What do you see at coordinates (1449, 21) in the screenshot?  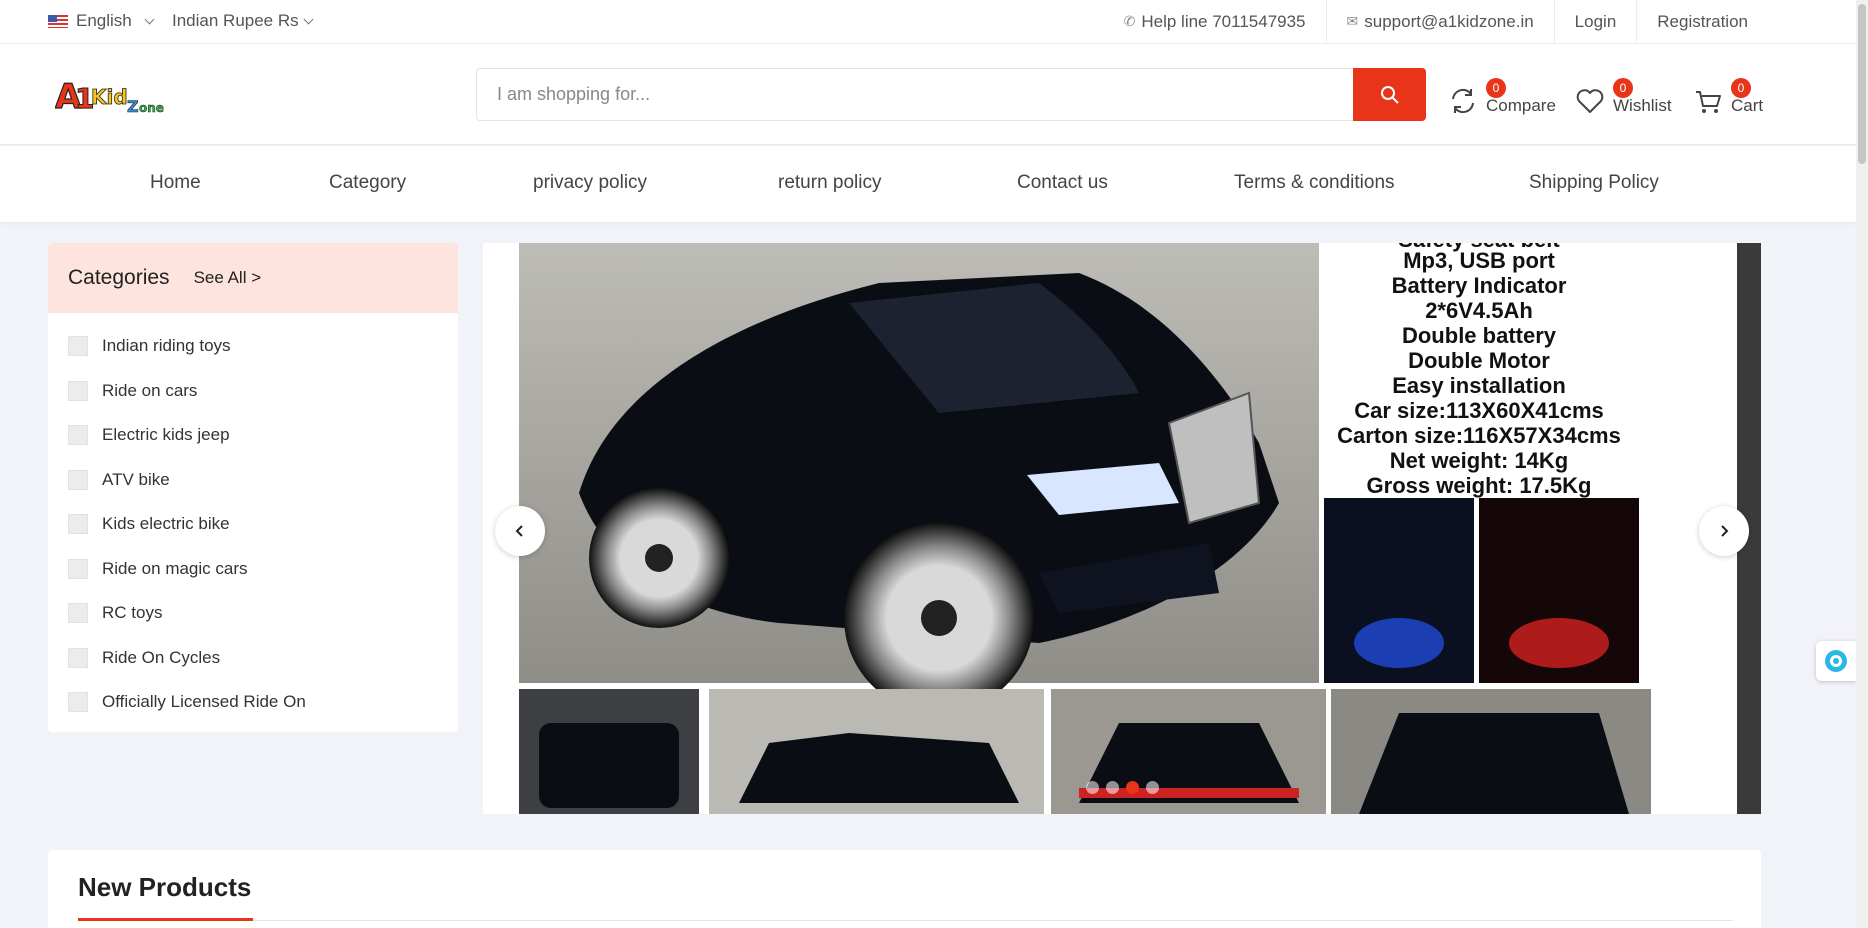 I see `email-text: support@a1kidzone.in` at bounding box center [1449, 21].